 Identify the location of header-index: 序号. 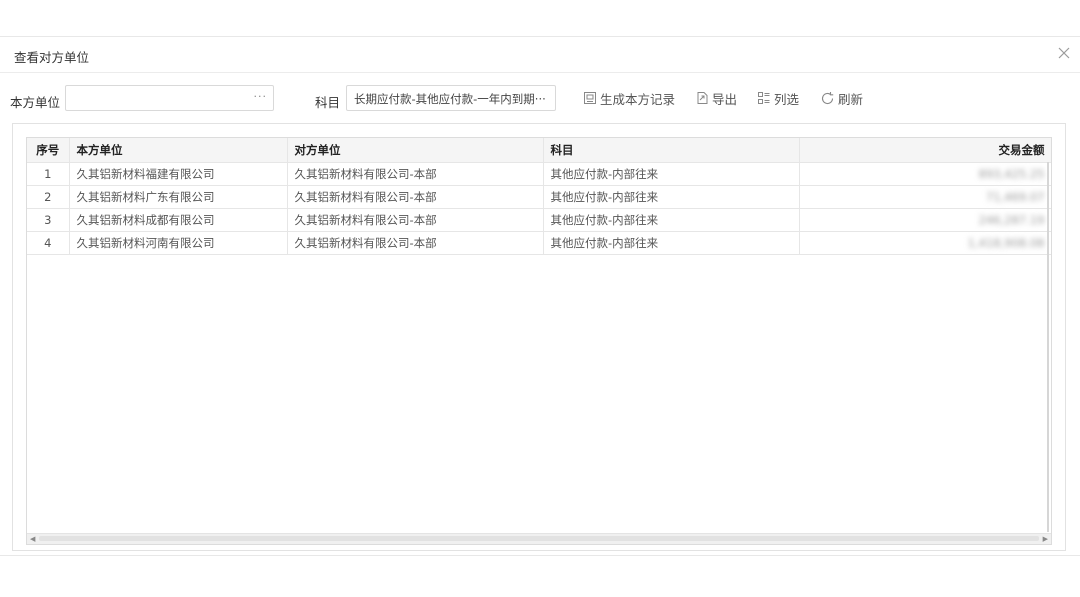
(48, 150).